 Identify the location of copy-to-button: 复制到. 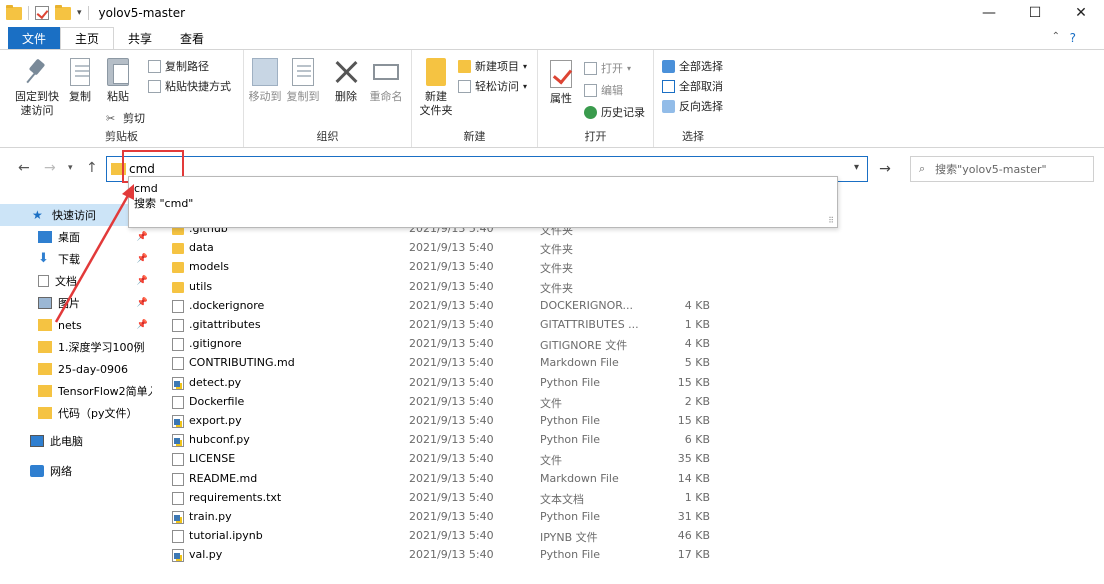
(303, 81).